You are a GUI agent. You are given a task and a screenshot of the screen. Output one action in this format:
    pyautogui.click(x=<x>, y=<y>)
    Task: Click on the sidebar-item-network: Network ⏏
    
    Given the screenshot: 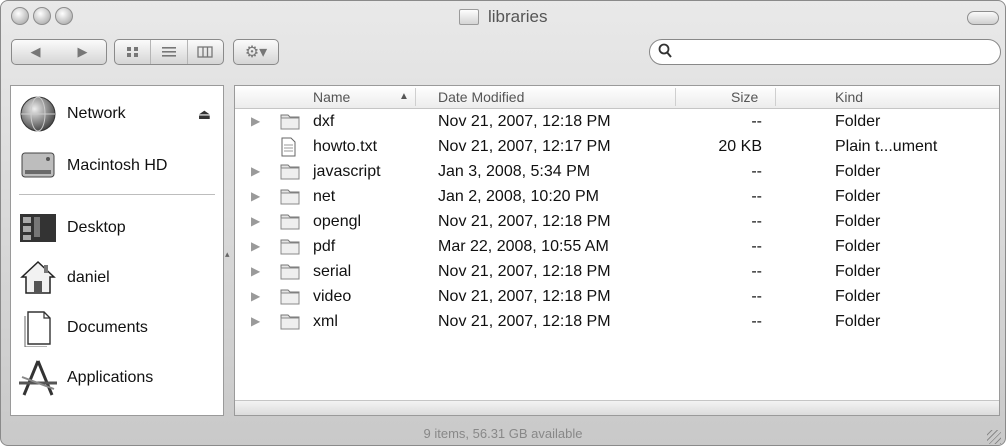 What is the action you would take?
    pyautogui.click(x=117, y=114)
    